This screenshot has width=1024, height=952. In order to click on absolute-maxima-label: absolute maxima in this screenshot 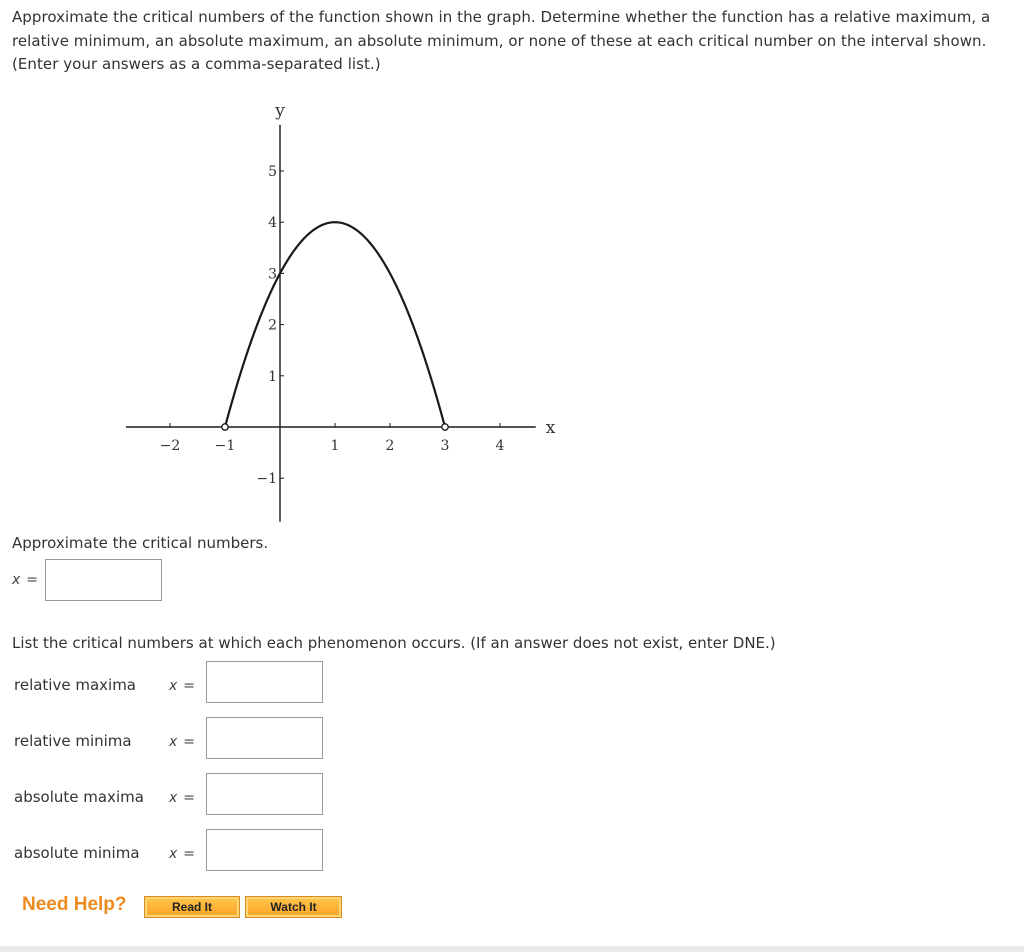, I will do `click(79, 797)`.